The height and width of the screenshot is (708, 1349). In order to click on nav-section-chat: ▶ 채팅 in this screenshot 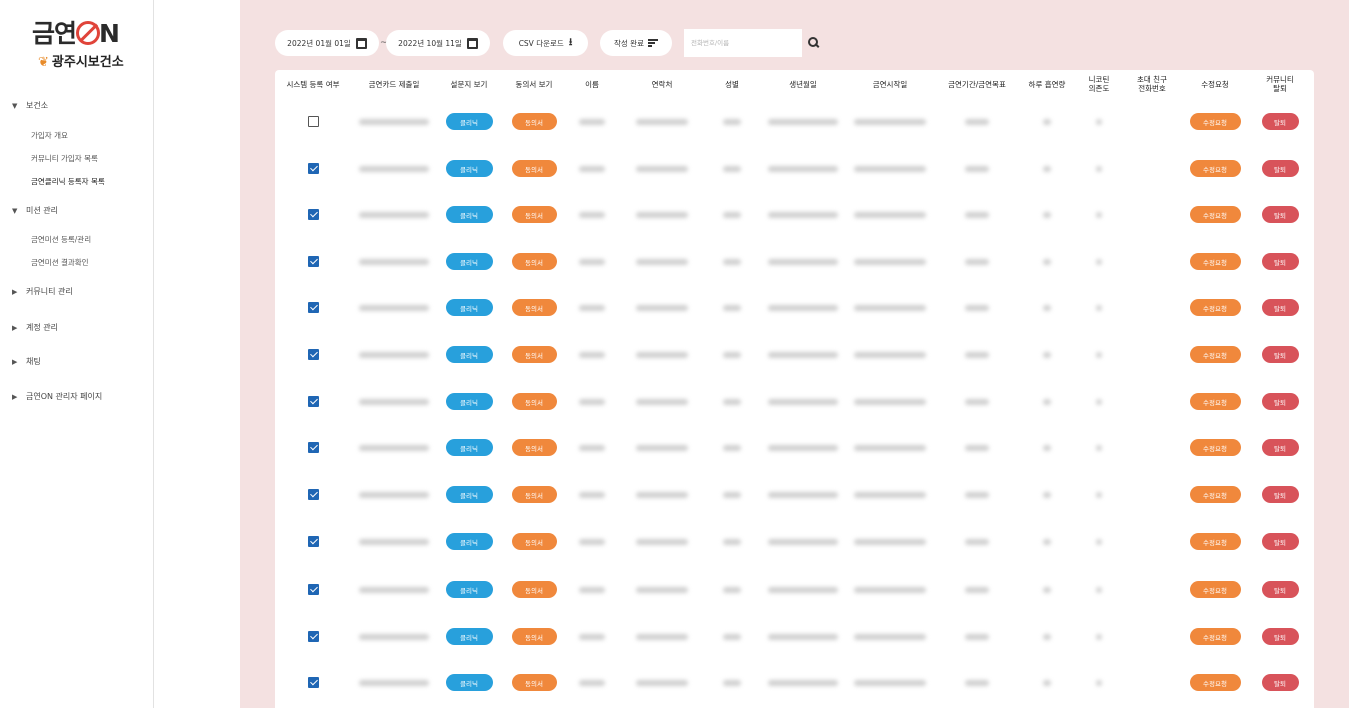, I will do `click(26, 361)`.